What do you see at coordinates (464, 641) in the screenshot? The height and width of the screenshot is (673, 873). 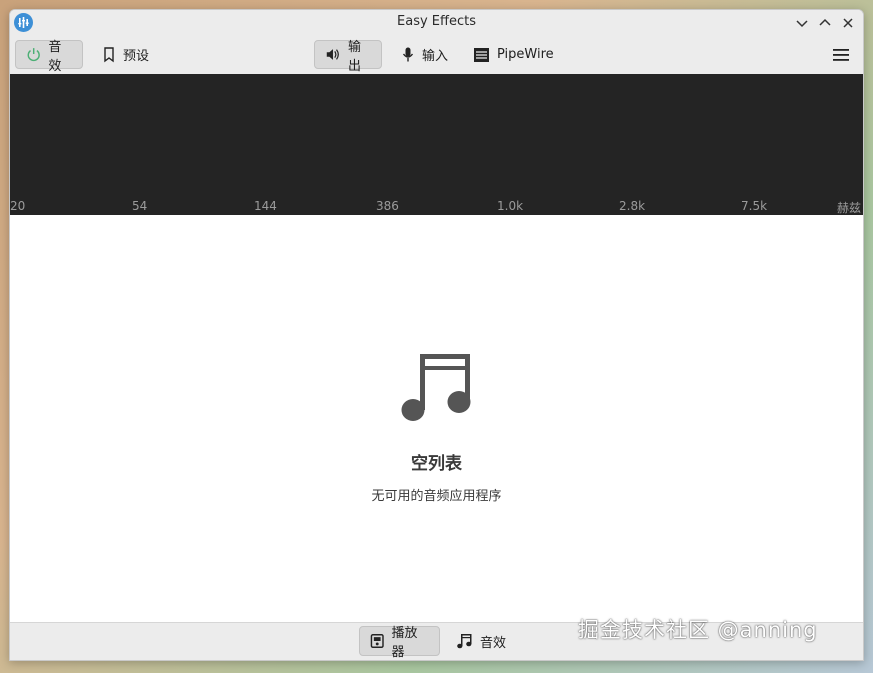 I see `music-note-small-icon` at bounding box center [464, 641].